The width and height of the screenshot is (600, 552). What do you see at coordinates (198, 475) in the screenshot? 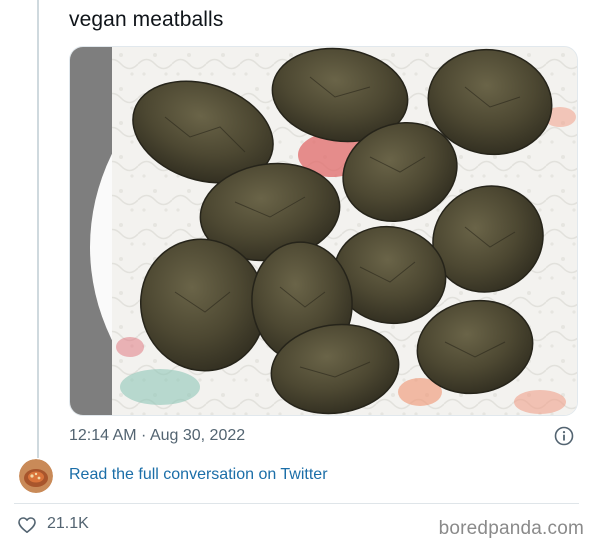
I see `read-conversation-link: Read the full conversation on Twitter` at bounding box center [198, 475].